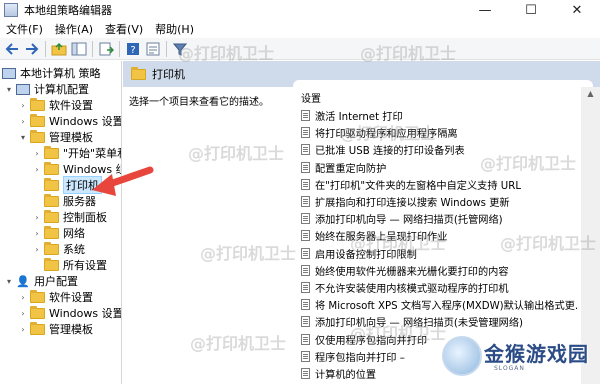 This screenshot has width=600, height=384. Describe the element at coordinates (462, 356) in the screenshot. I see `logo-emblem` at that location.